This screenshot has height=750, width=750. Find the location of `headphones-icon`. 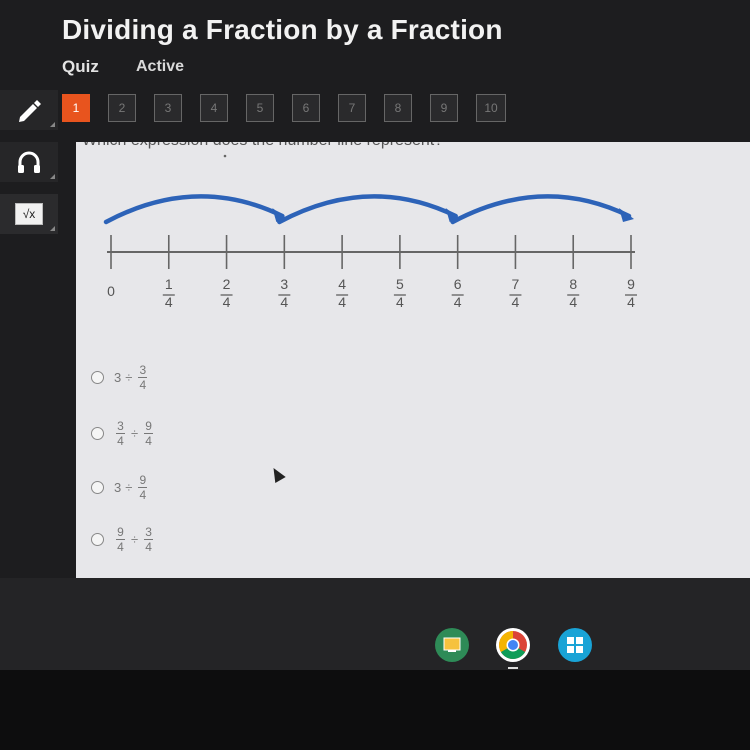

headphones-icon is located at coordinates (29, 162).